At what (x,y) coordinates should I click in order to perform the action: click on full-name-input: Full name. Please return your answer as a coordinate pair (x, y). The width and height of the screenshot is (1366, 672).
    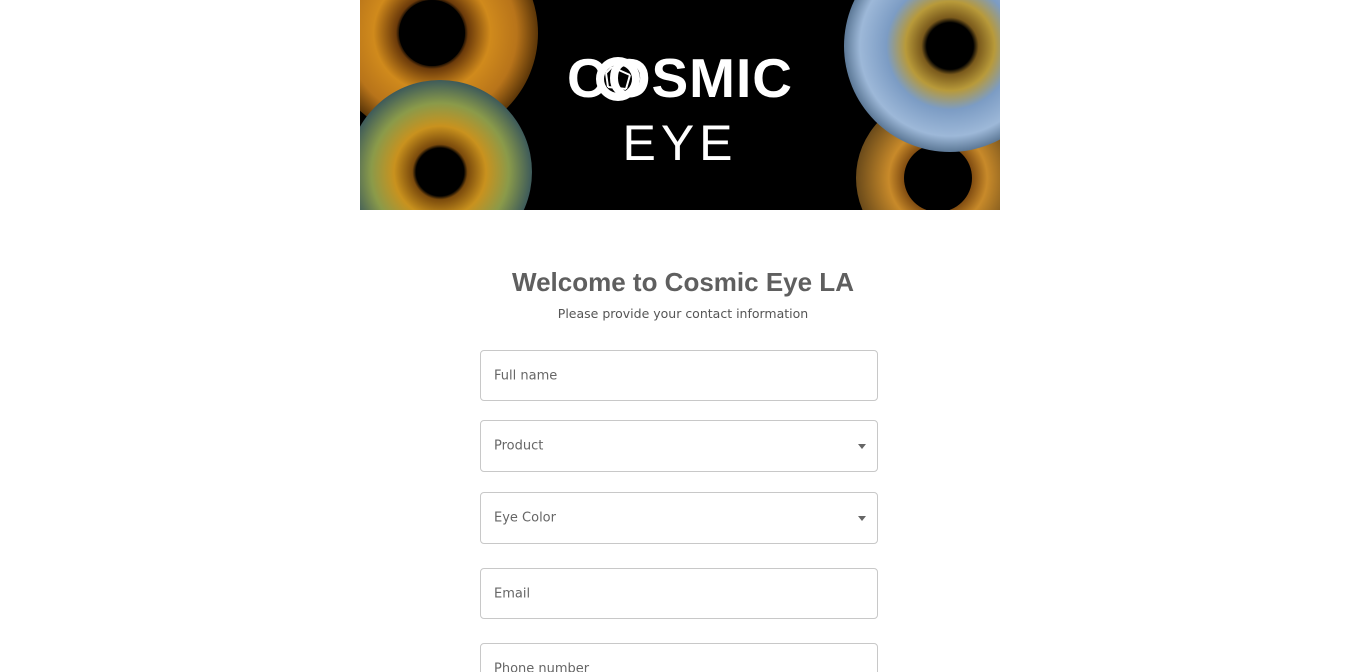
    Looking at the image, I should click on (679, 375).